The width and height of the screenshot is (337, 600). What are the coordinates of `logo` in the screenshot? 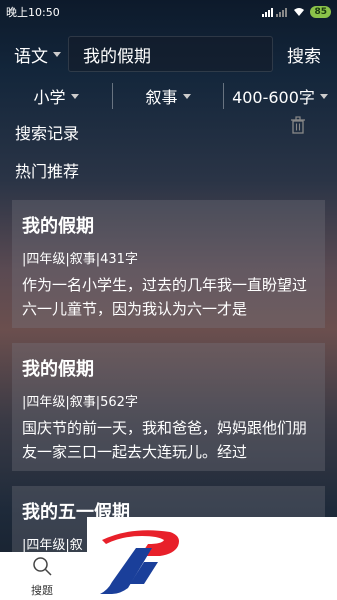 It's located at (139, 562).